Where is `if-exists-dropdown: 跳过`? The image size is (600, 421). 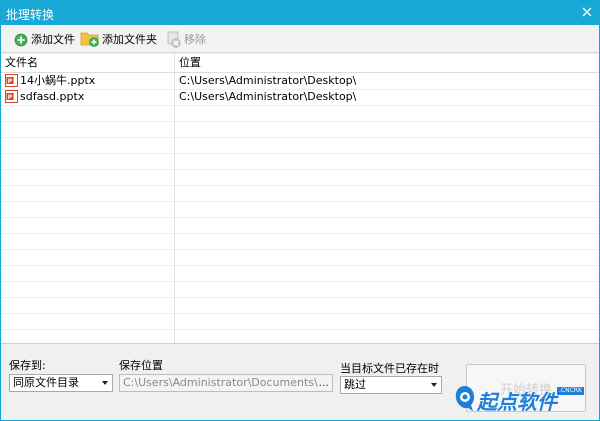
if-exists-dropdown: 跳过 is located at coordinates (391, 385).